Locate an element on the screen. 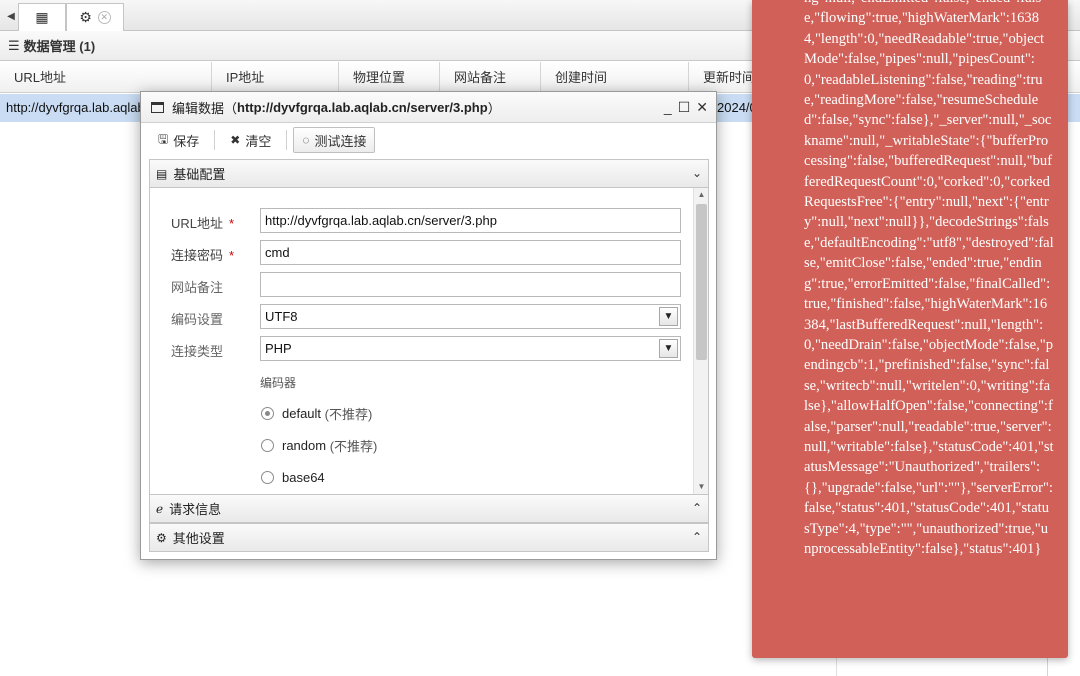  encoding-value: UTF8 is located at coordinates (281, 316).